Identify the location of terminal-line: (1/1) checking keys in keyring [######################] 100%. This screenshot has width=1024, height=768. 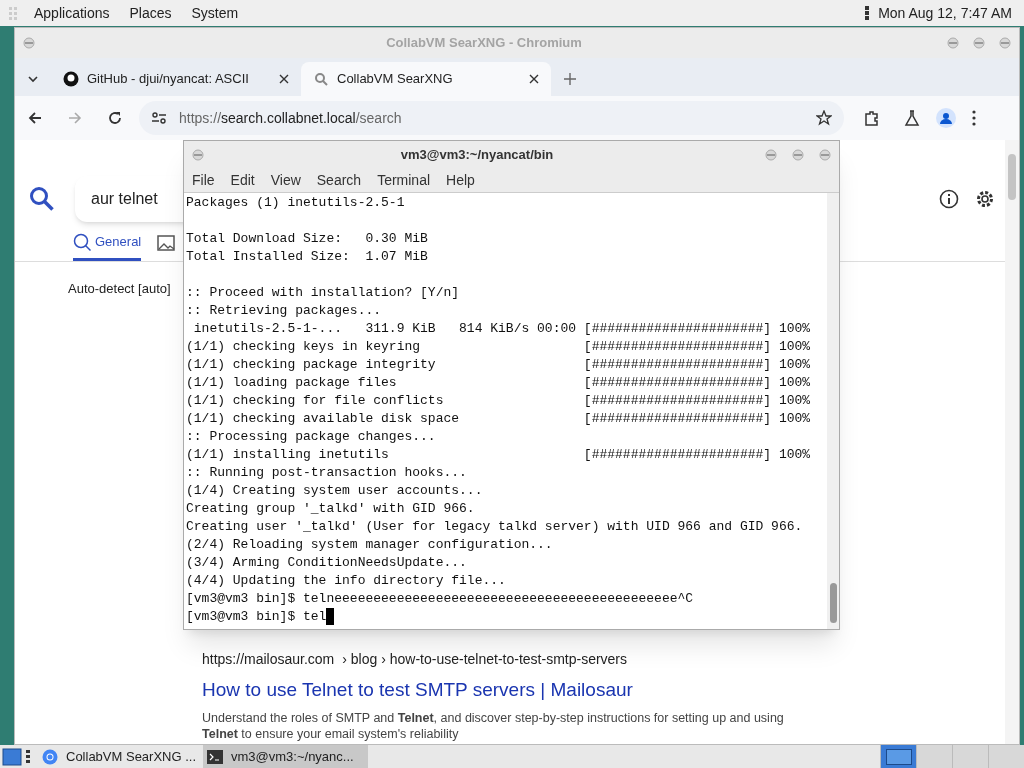
(498, 347).